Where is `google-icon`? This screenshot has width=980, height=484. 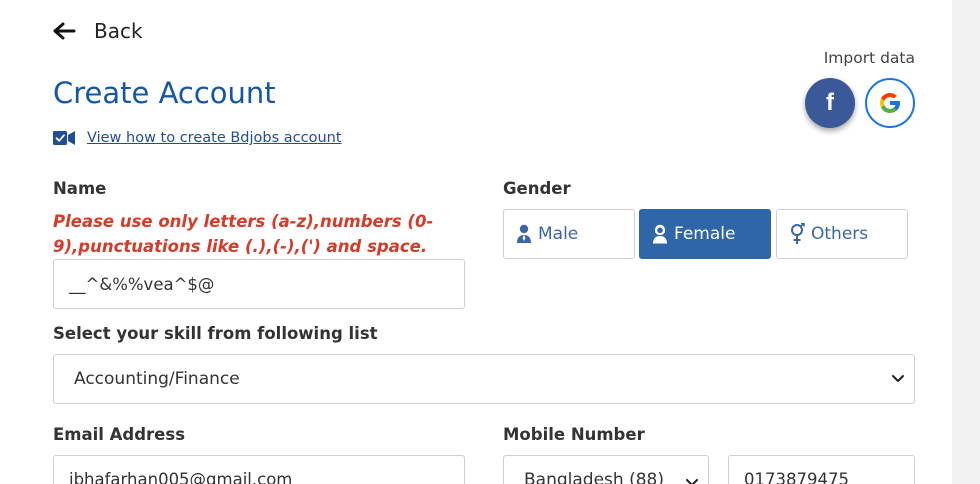
google-icon is located at coordinates (890, 103).